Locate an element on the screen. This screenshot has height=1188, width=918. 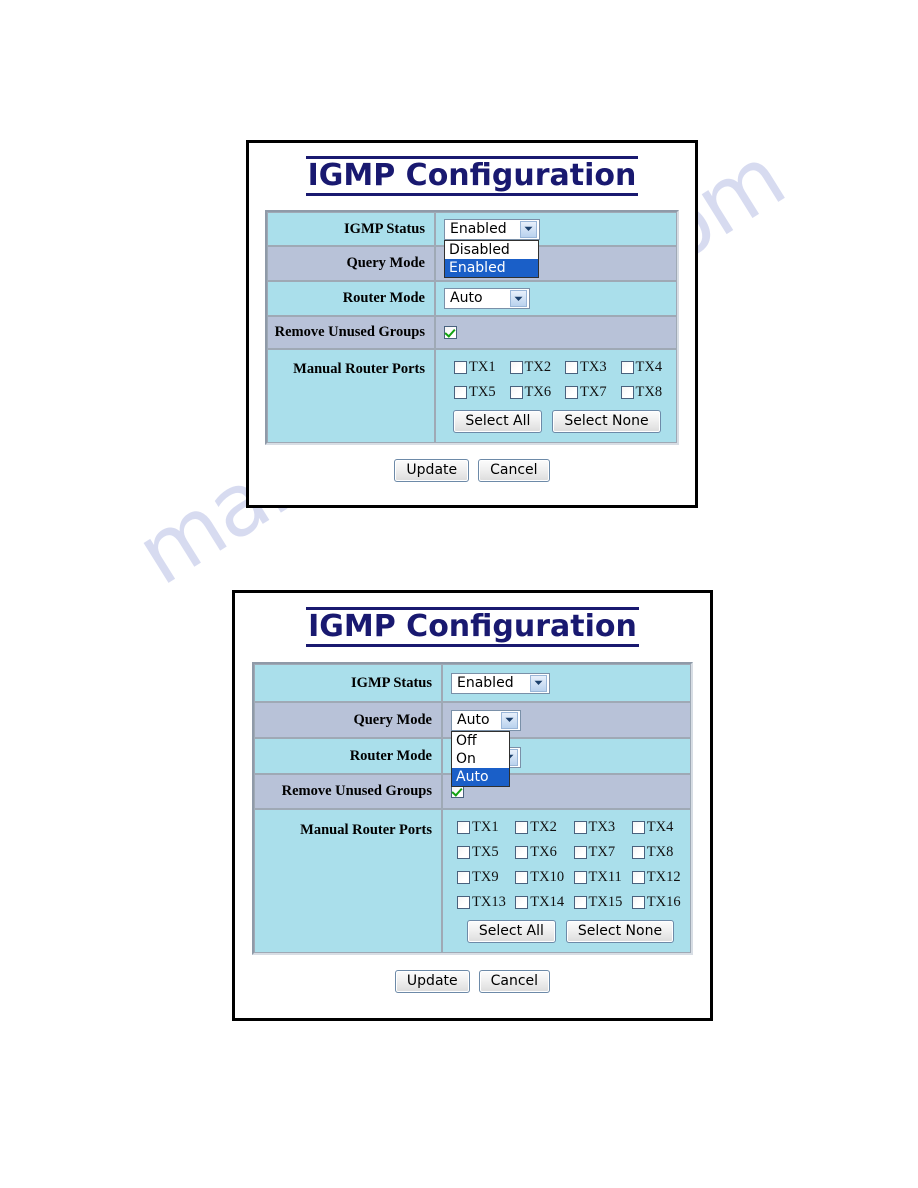
row-value-query-mode: Auto Off On Auto is located at coordinates (566, 745).